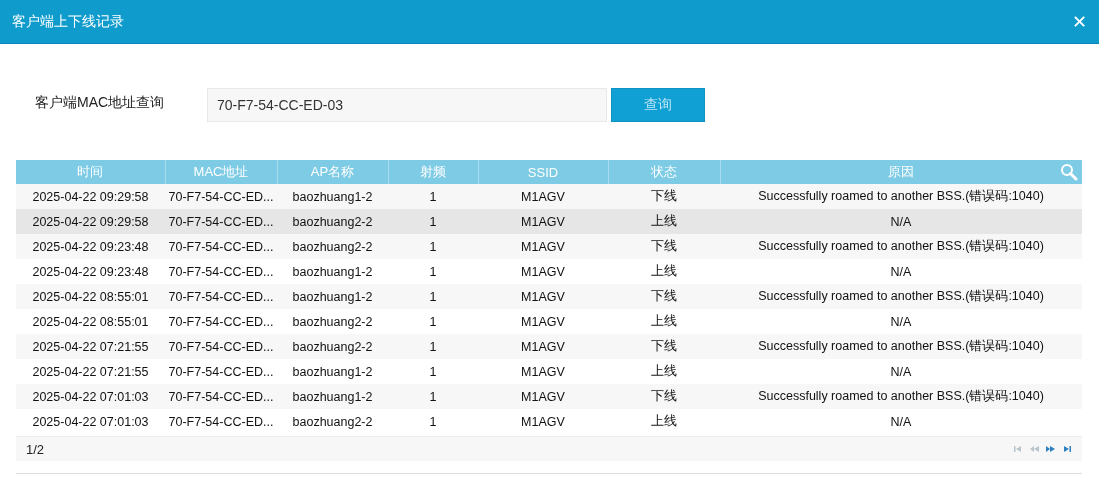  What do you see at coordinates (90, 172) in the screenshot?
I see `column-header: 时间` at bounding box center [90, 172].